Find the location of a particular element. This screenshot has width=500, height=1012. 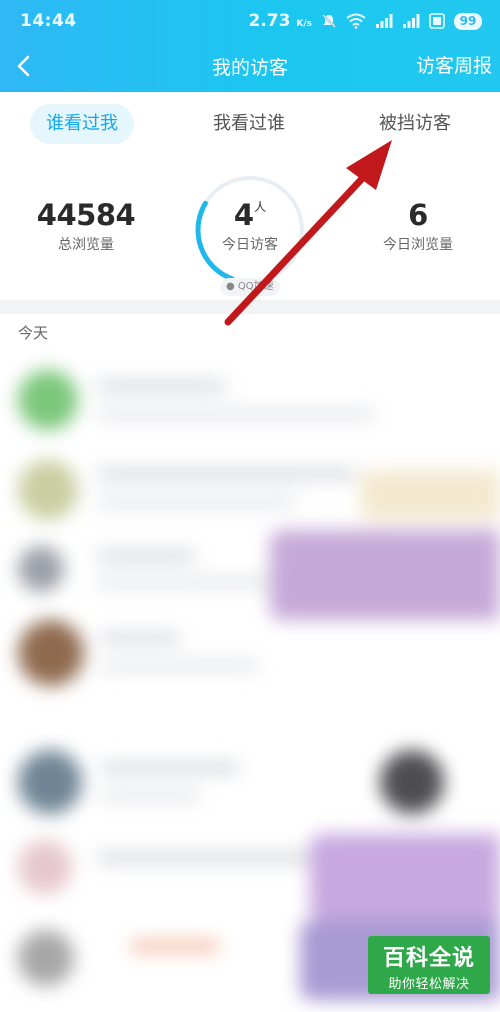

today-visitors-center: 4人 今日访客 is located at coordinates (250, 226).